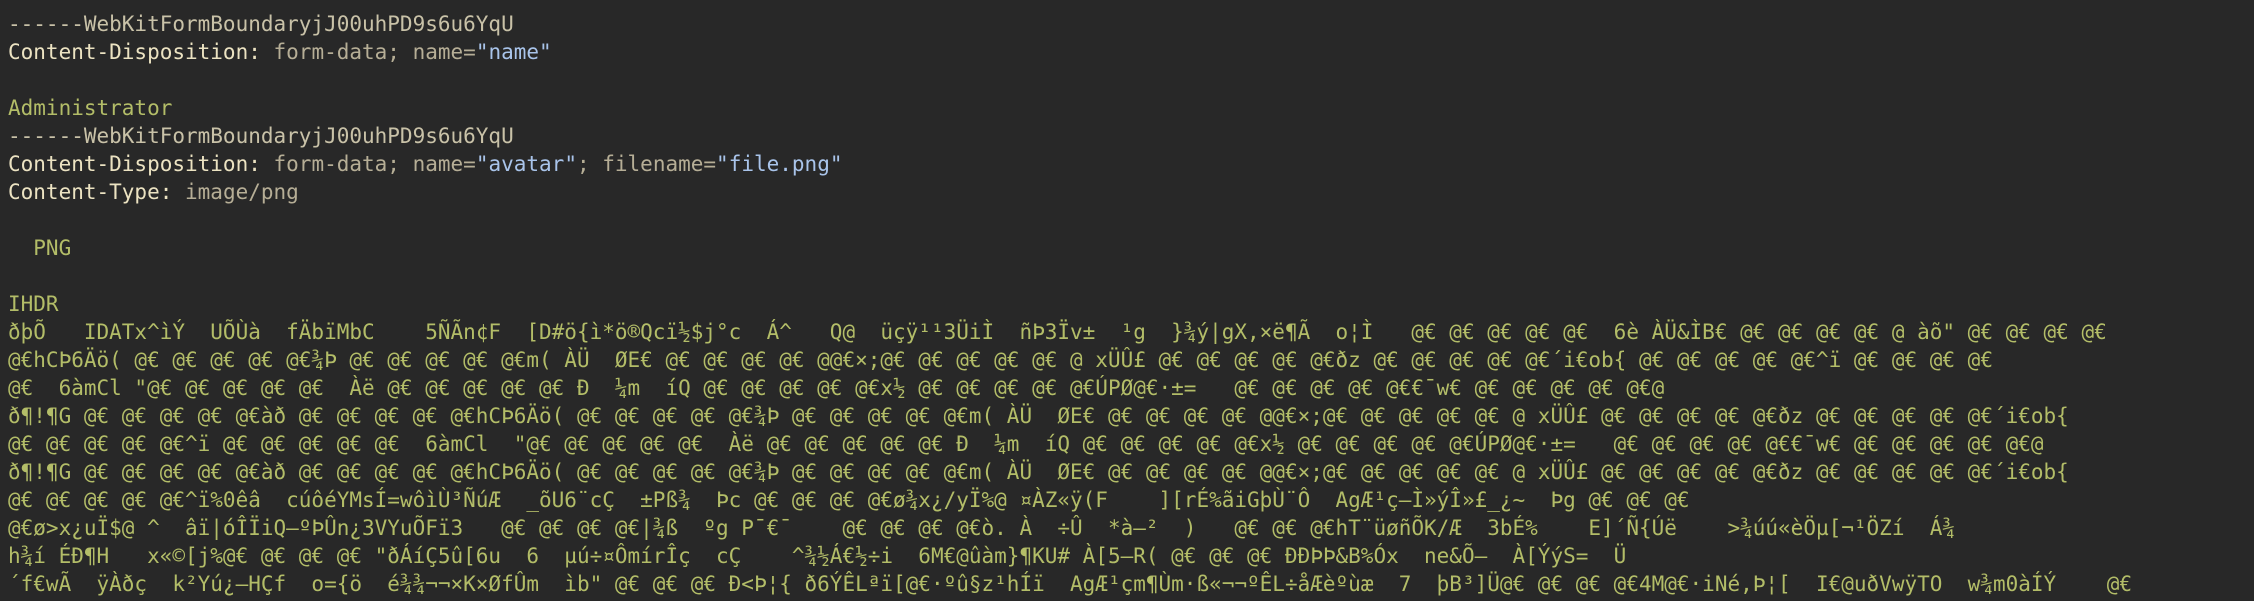 The image size is (2254, 601). I want to click on ihdr-chunk-marker: IHDR, so click(33, 304).